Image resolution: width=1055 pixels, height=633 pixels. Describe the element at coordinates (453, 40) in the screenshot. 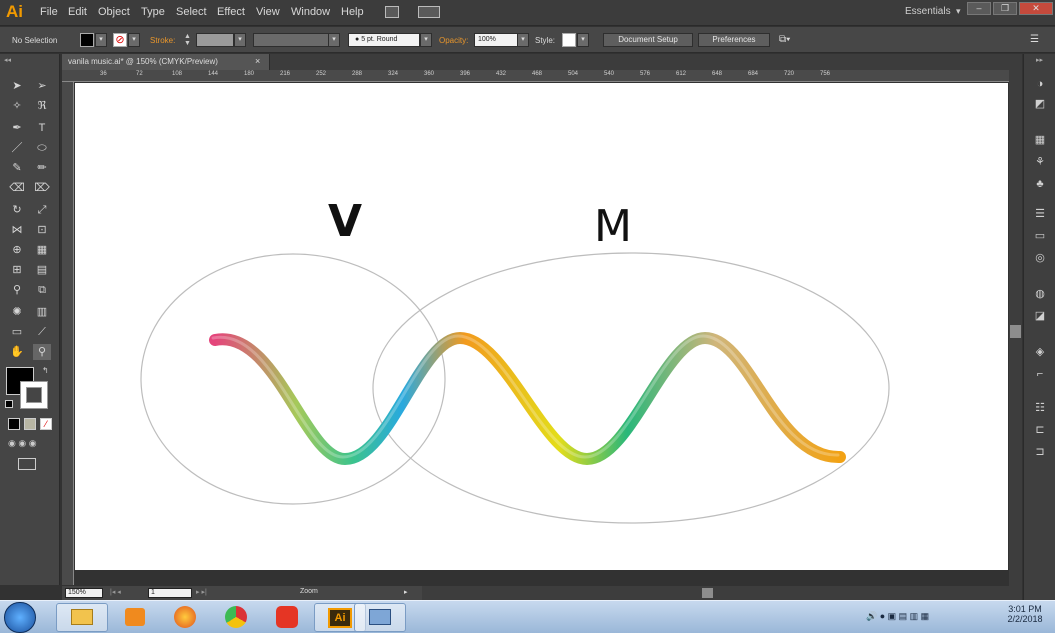

I see `opacity-label: Opacity:` at that location.